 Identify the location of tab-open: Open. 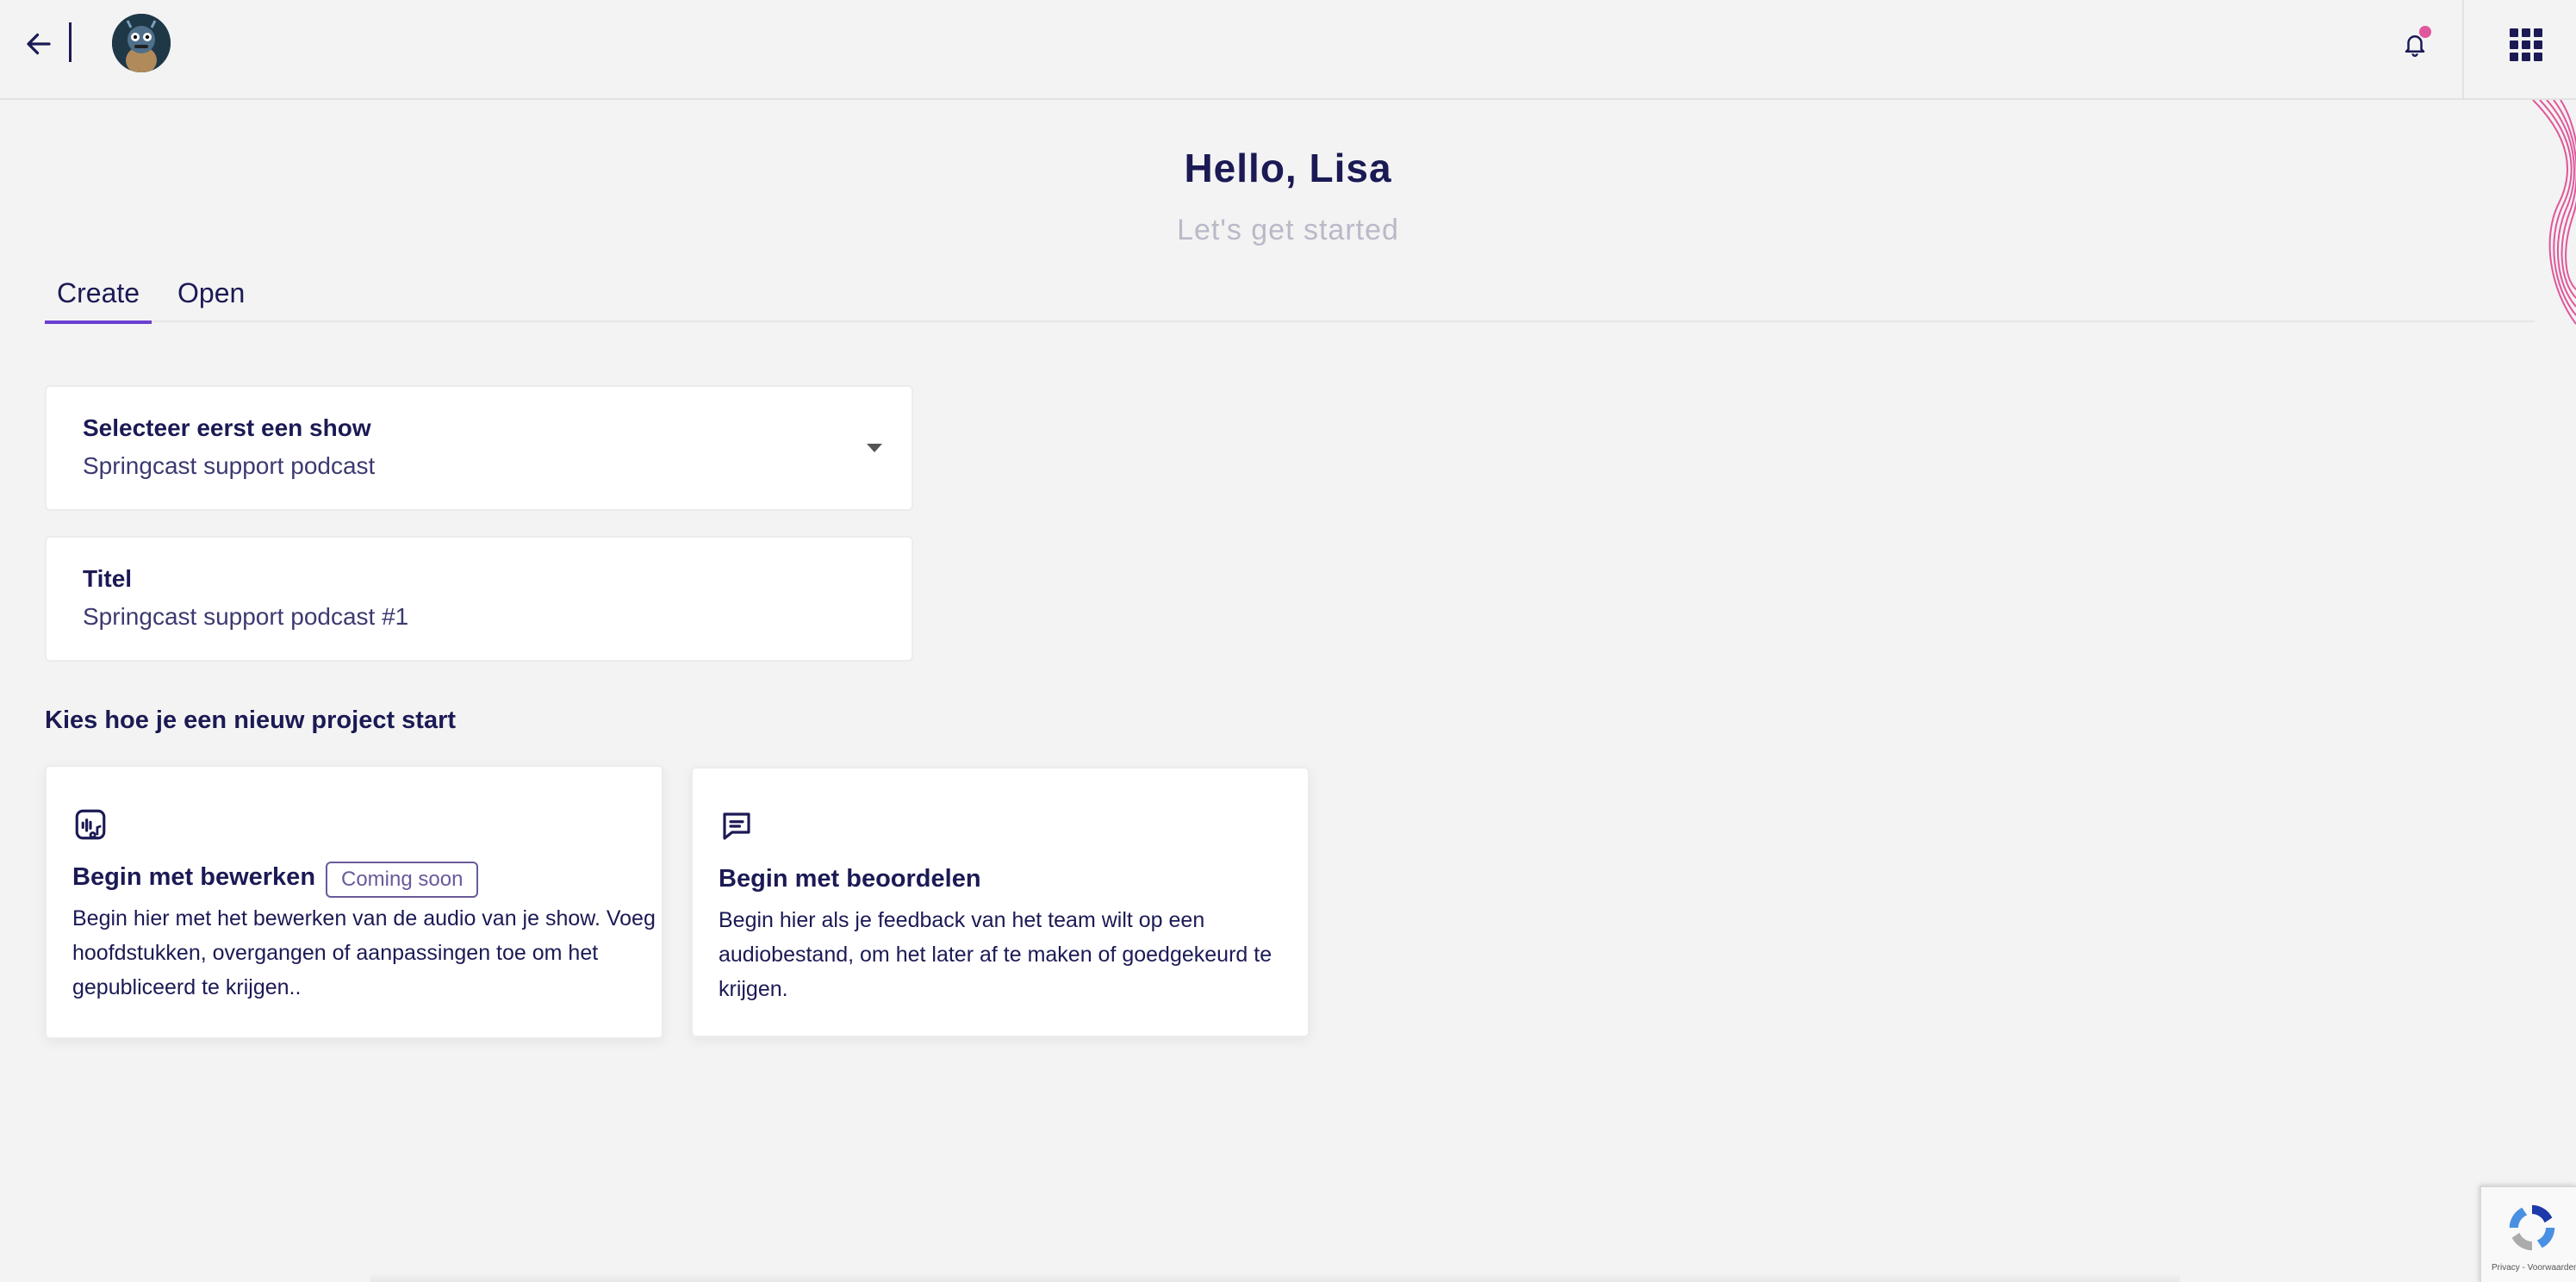
(211, 297).